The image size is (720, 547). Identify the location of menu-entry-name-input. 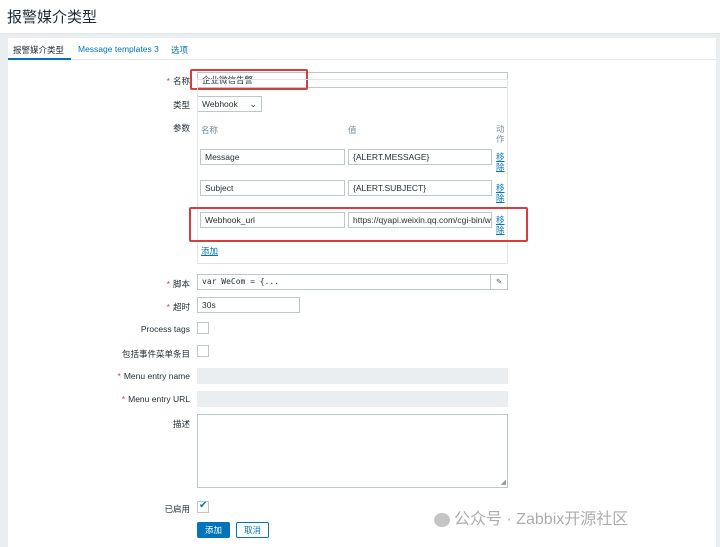
(352, 376).